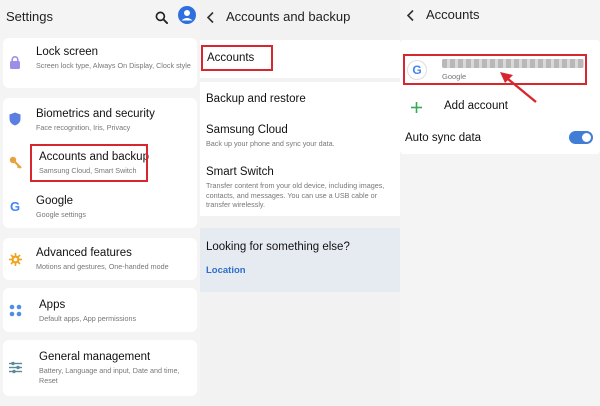  I want to click on settings-item-google: G Google Google settings, so click(100, 206).